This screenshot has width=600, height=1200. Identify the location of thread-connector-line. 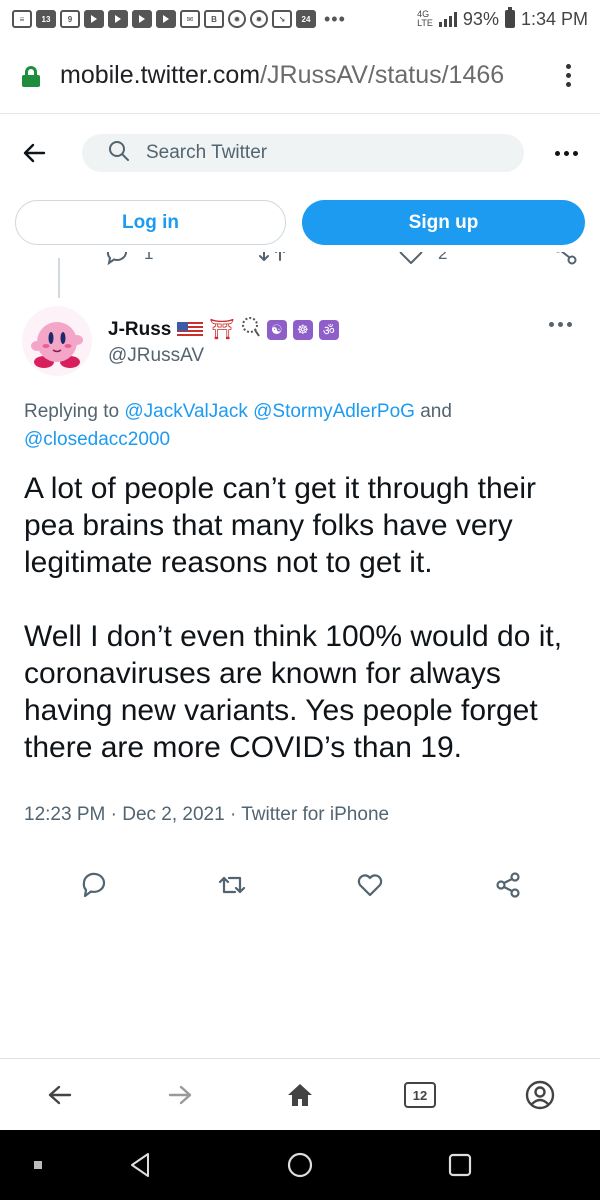
(59, 278).